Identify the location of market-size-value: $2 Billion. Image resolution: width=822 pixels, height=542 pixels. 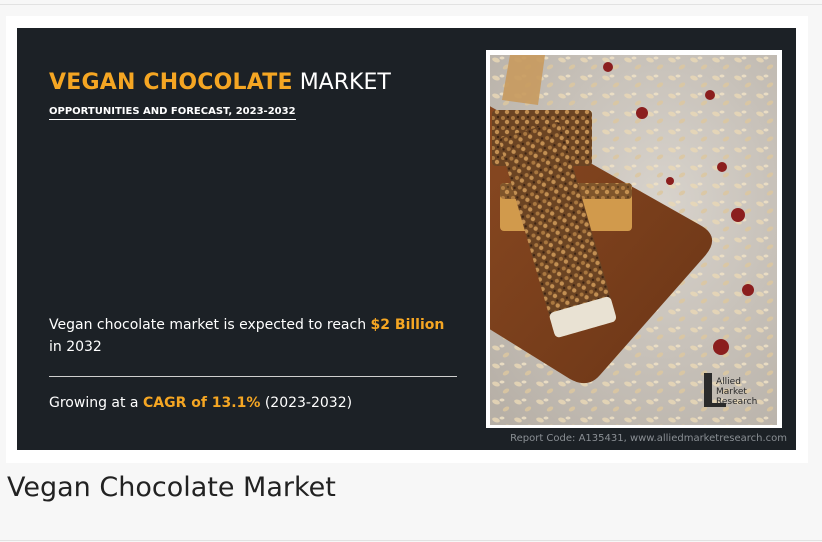
(407, 325).